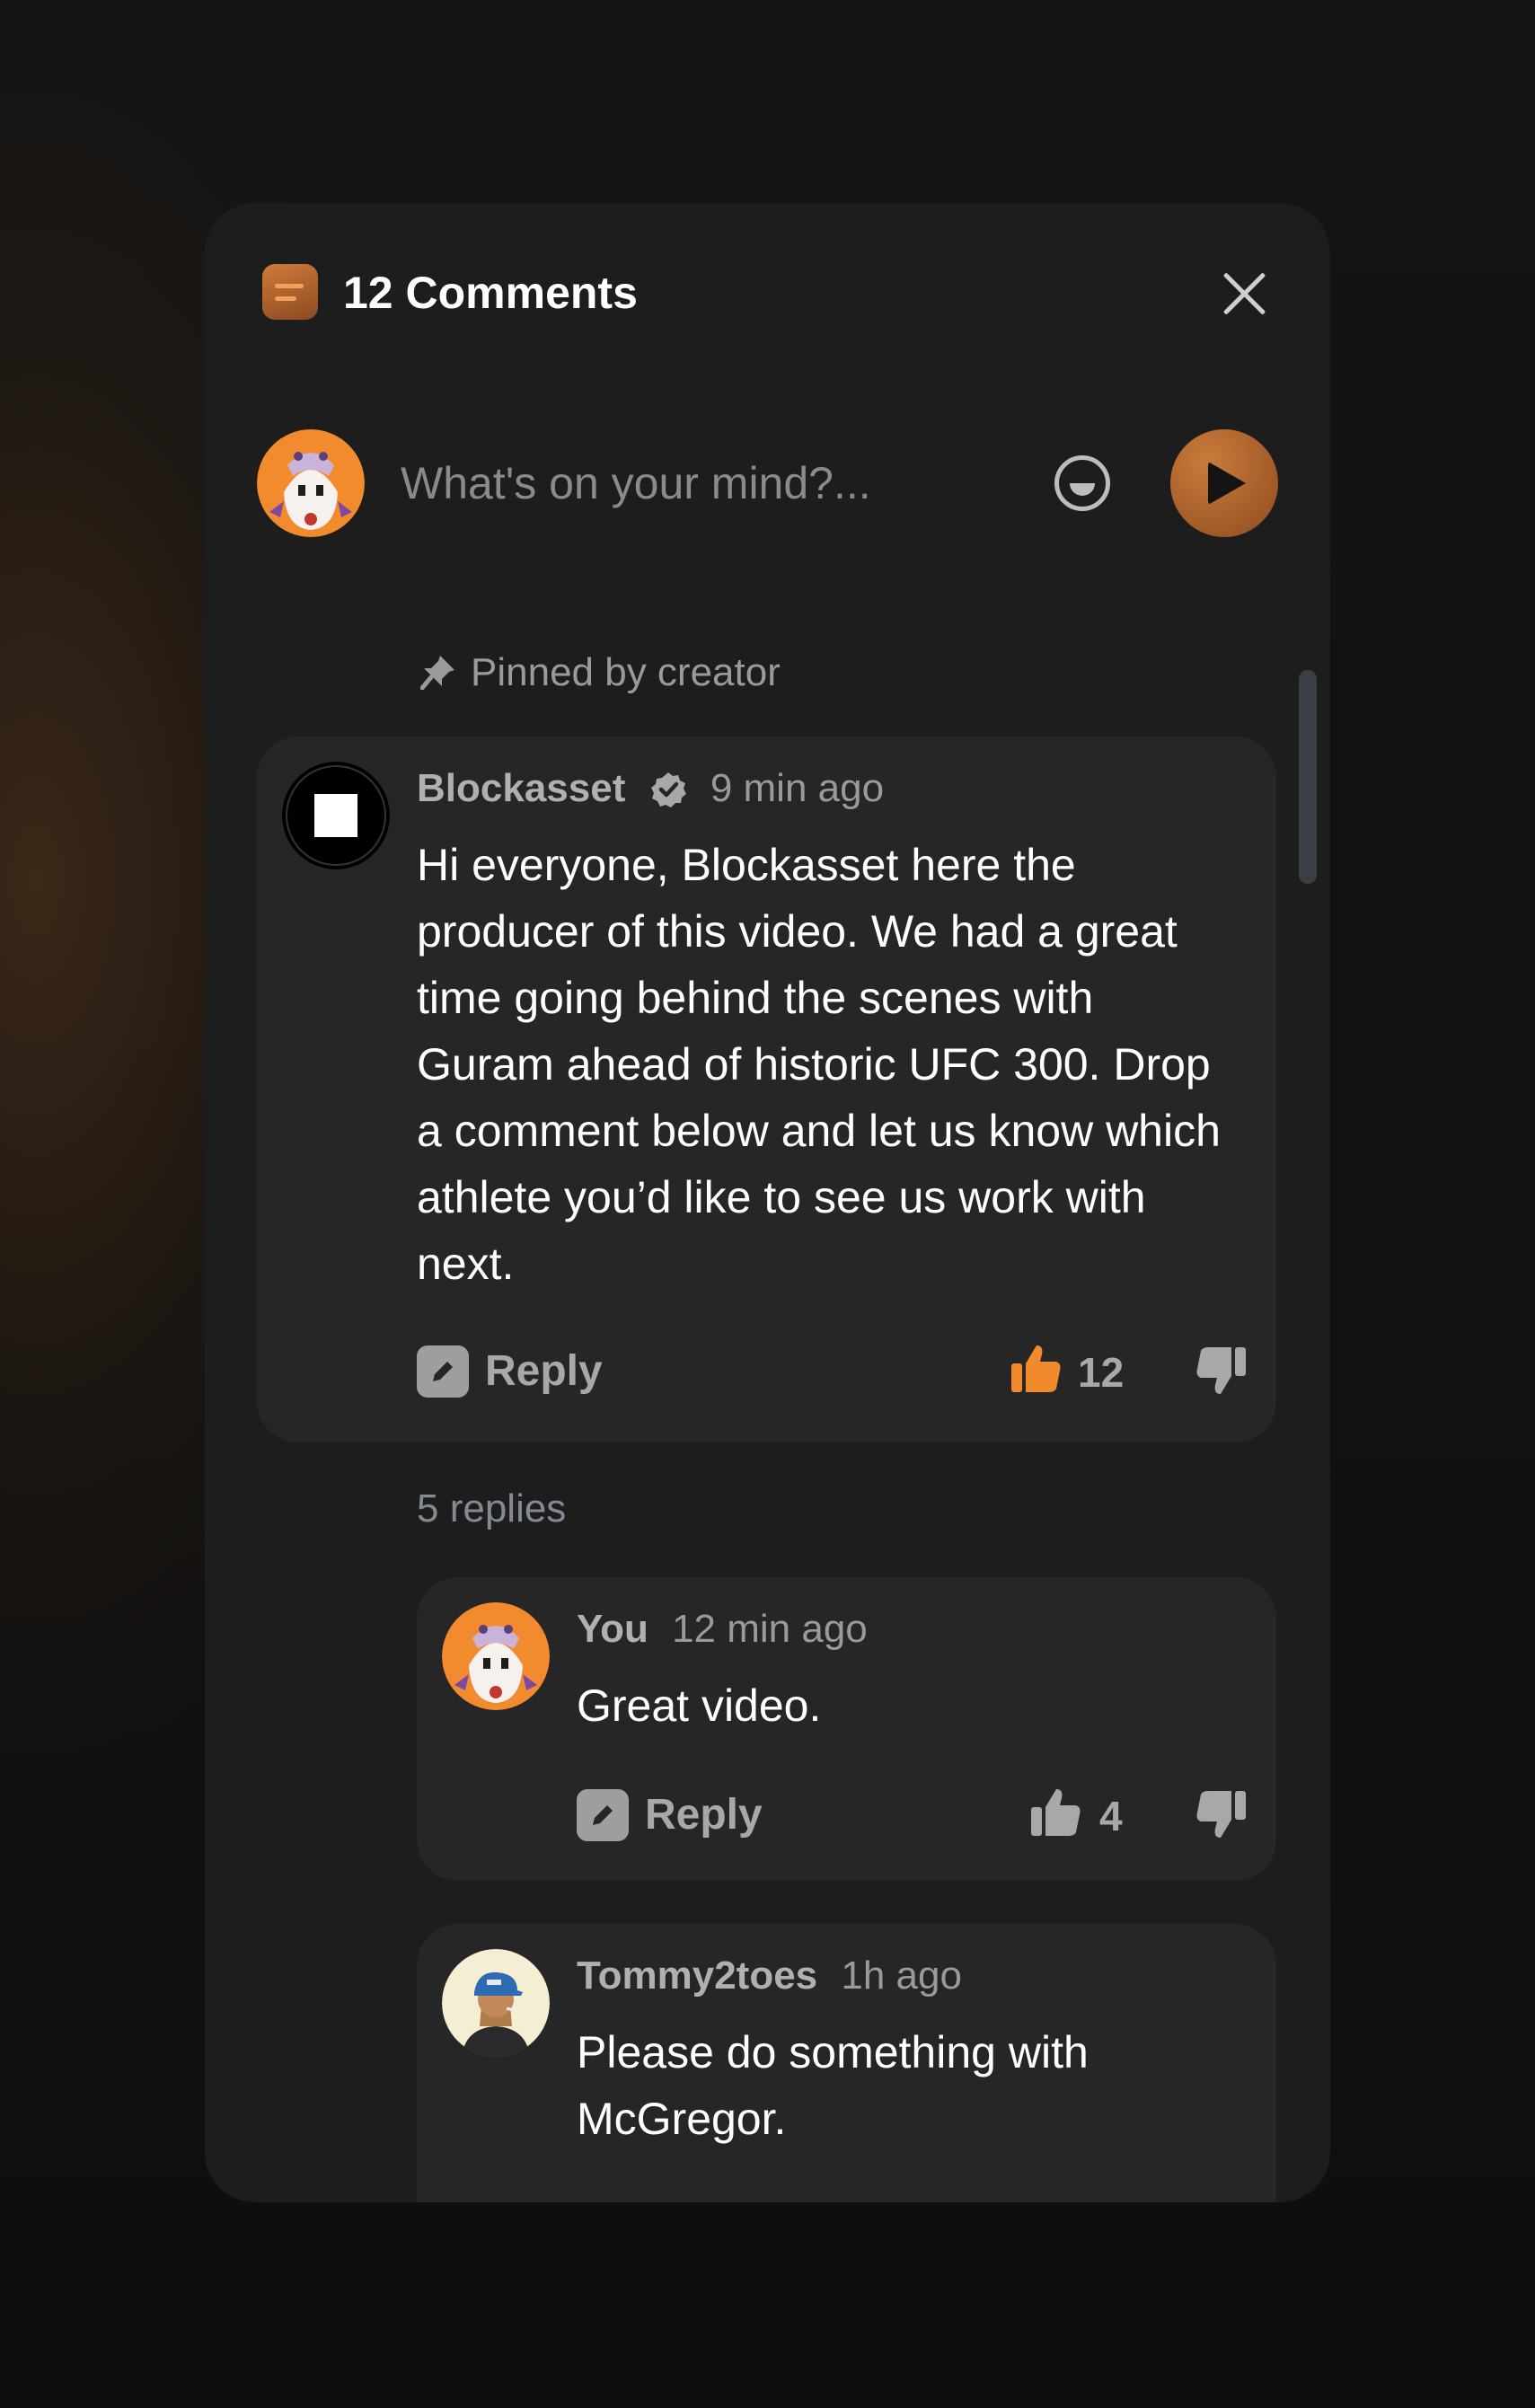 The image size is (1535, 2408). Describe the element at coordinates (697, 1976) in the screenshot. I see `reply-author: Tommy2toes` at that location.